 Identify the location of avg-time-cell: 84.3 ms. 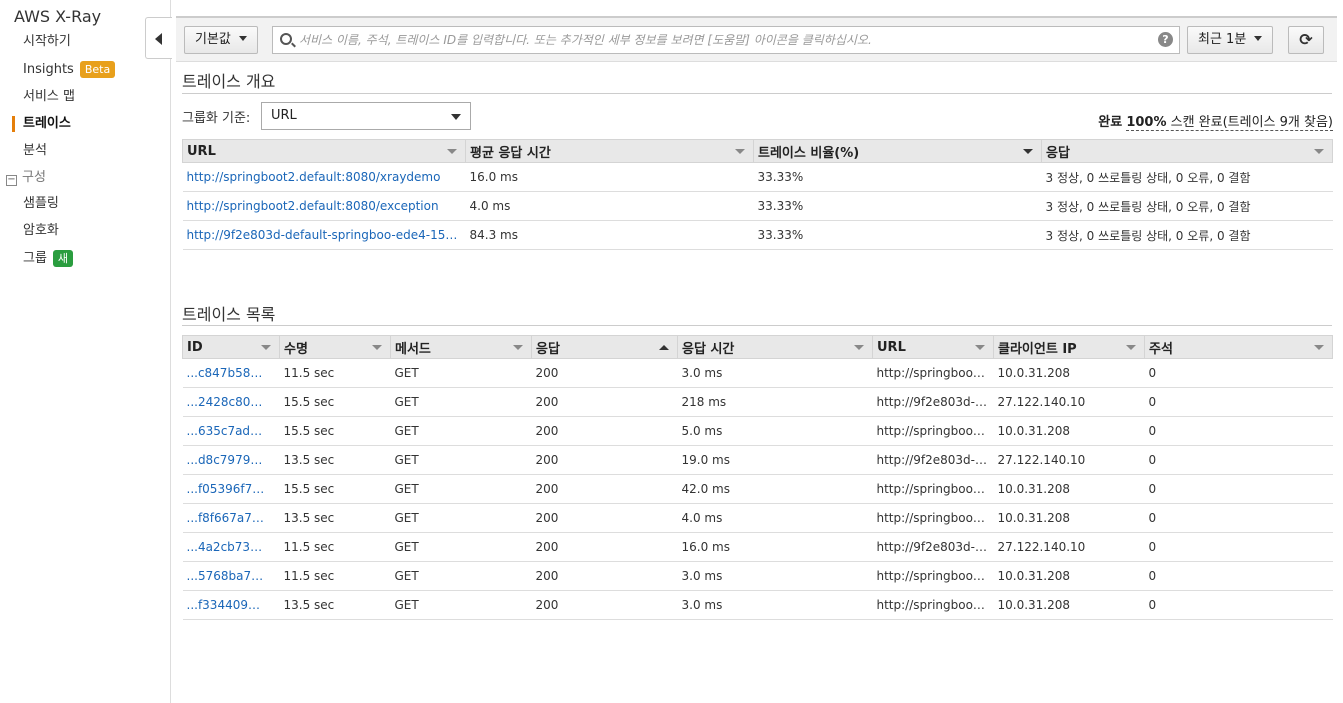
(609, 235).